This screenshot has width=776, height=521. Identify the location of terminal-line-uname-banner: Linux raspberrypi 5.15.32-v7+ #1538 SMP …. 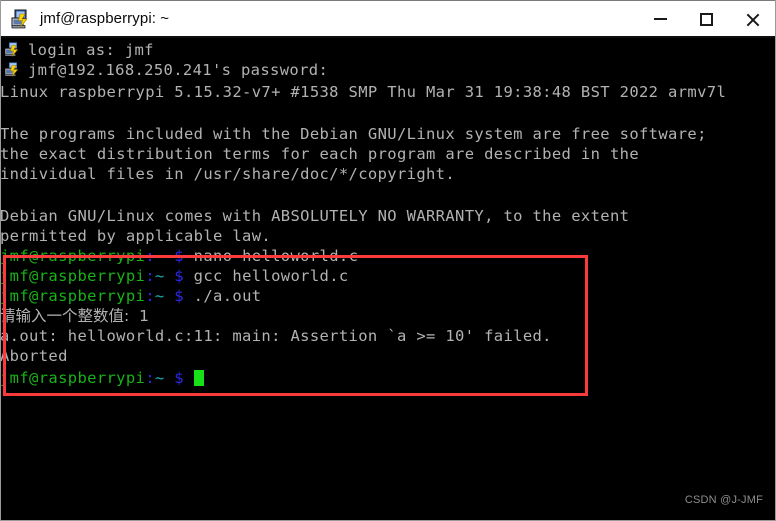
(363, 92).